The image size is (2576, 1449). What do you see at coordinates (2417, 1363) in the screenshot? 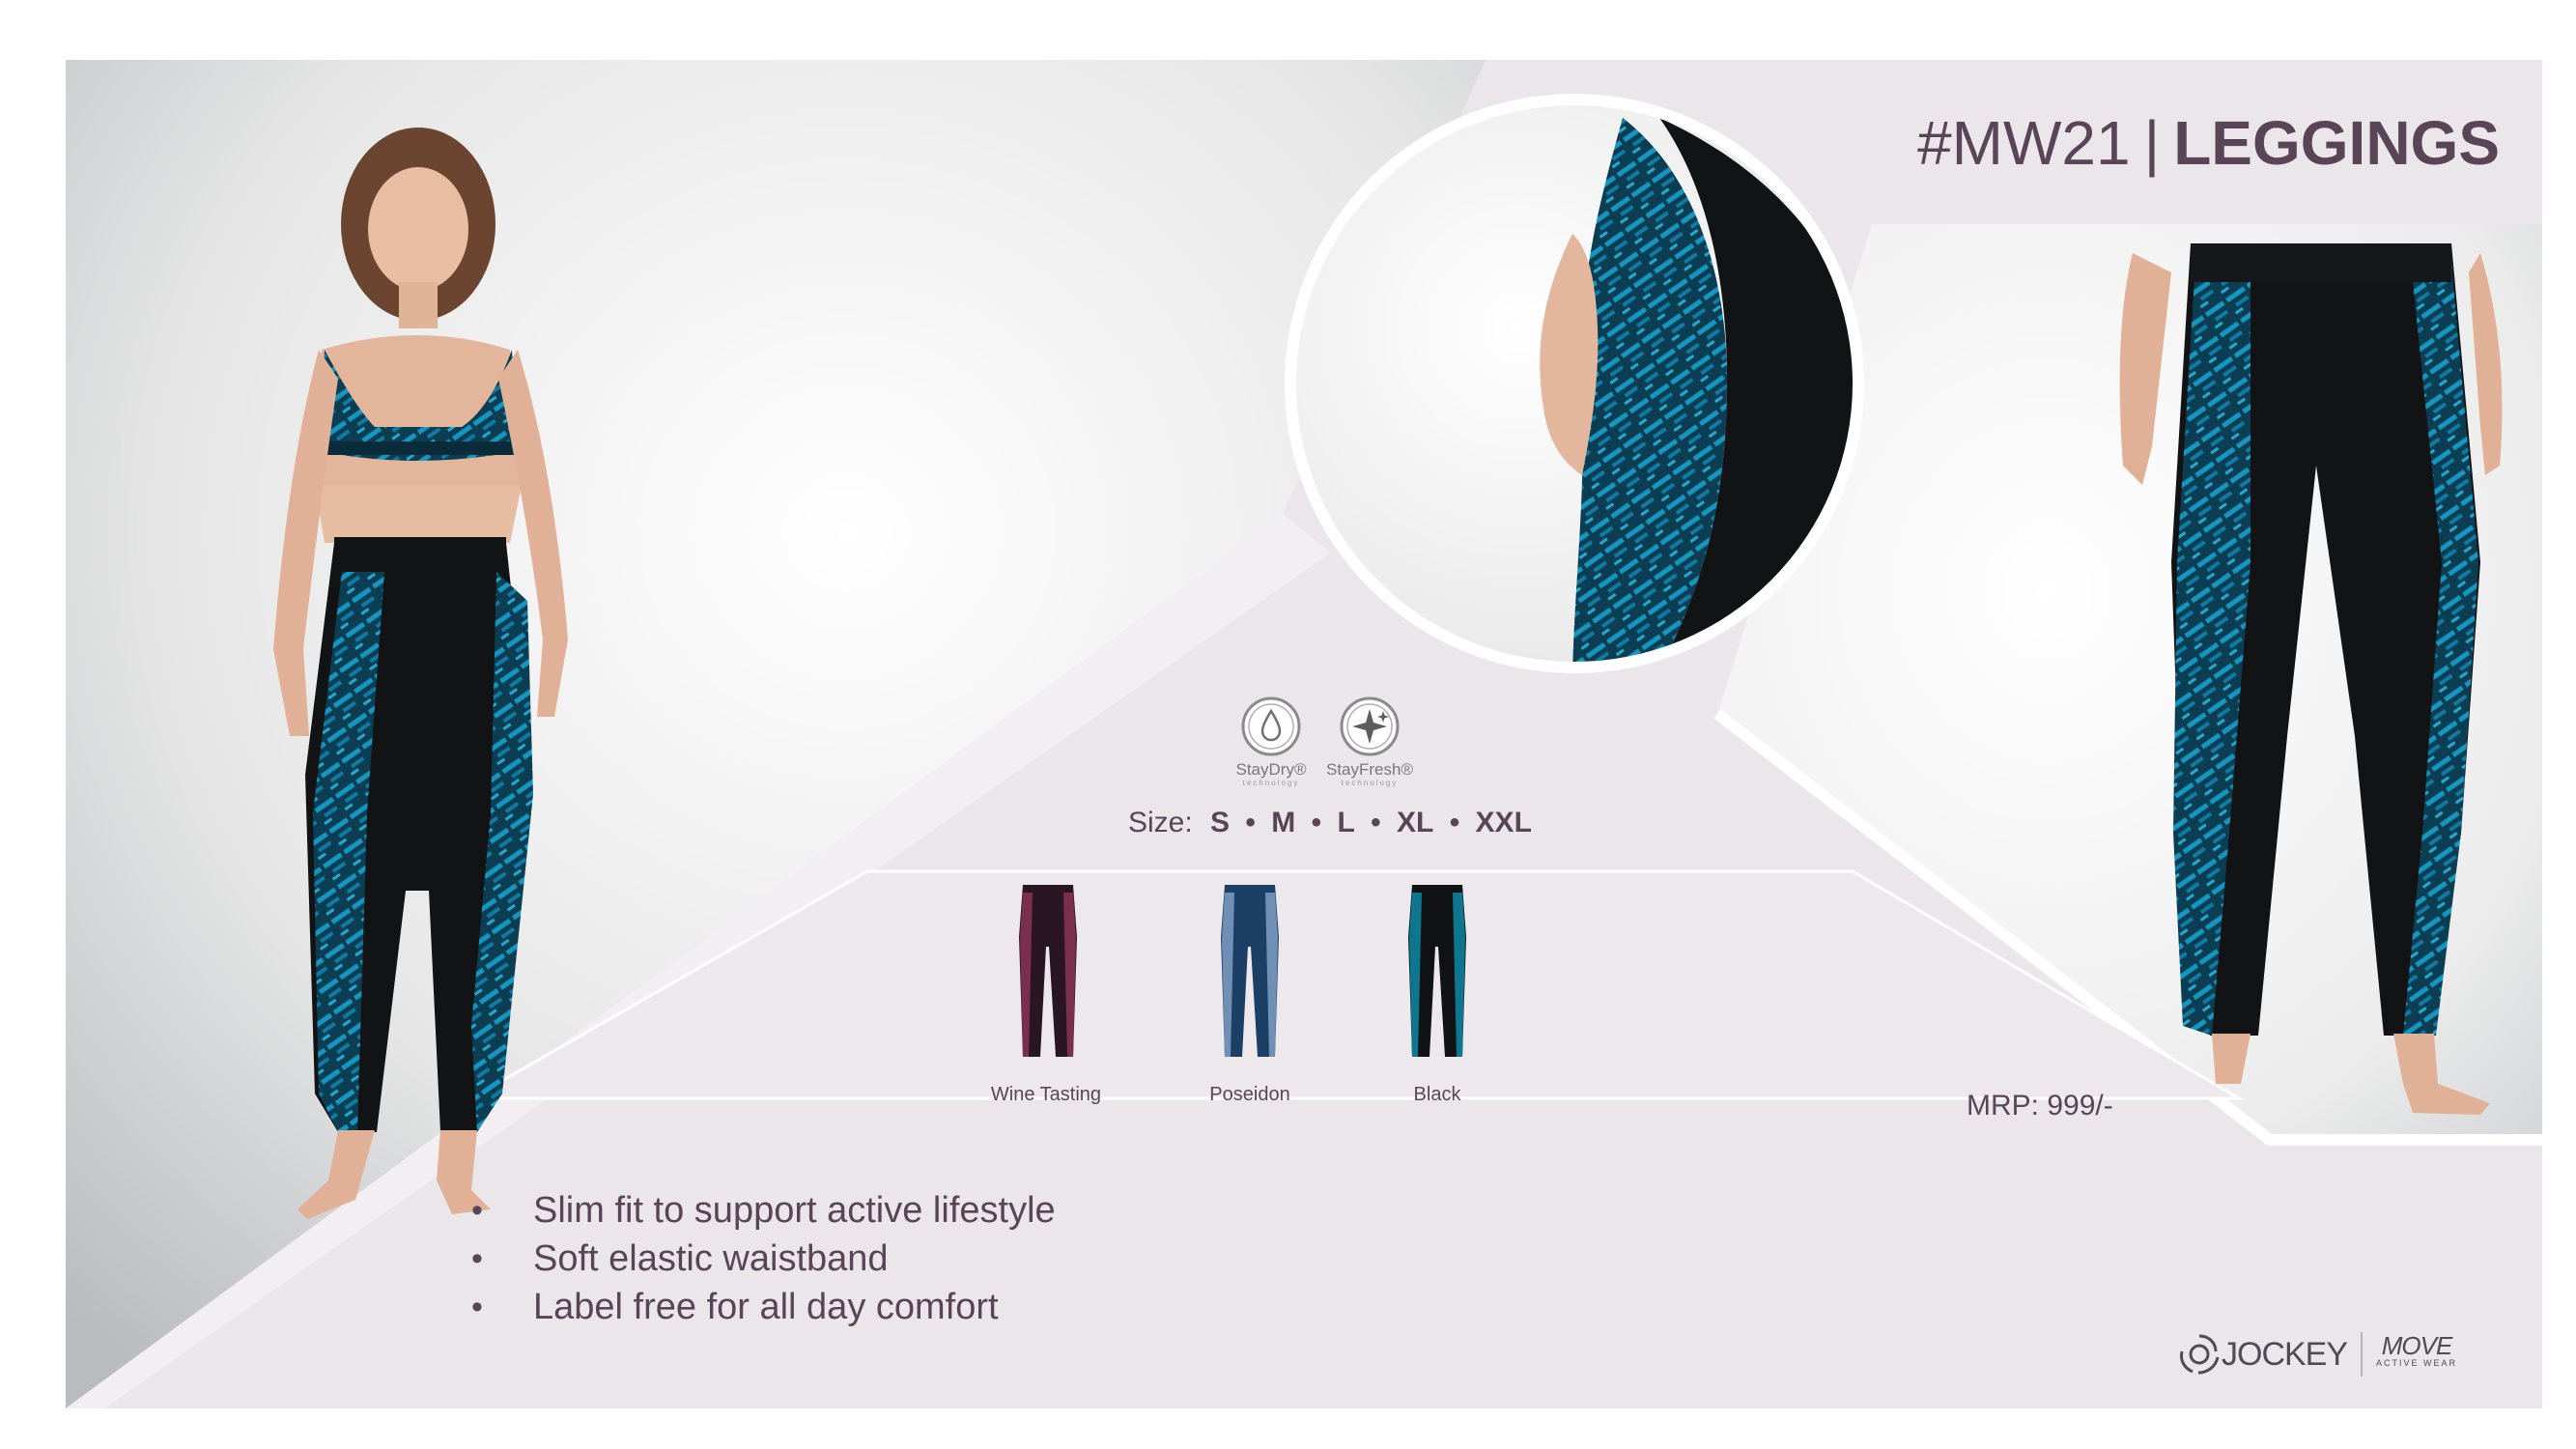
I see `sub-brand-tagline: ACTIVE WEAR` at bounding box center [2417, 1363].